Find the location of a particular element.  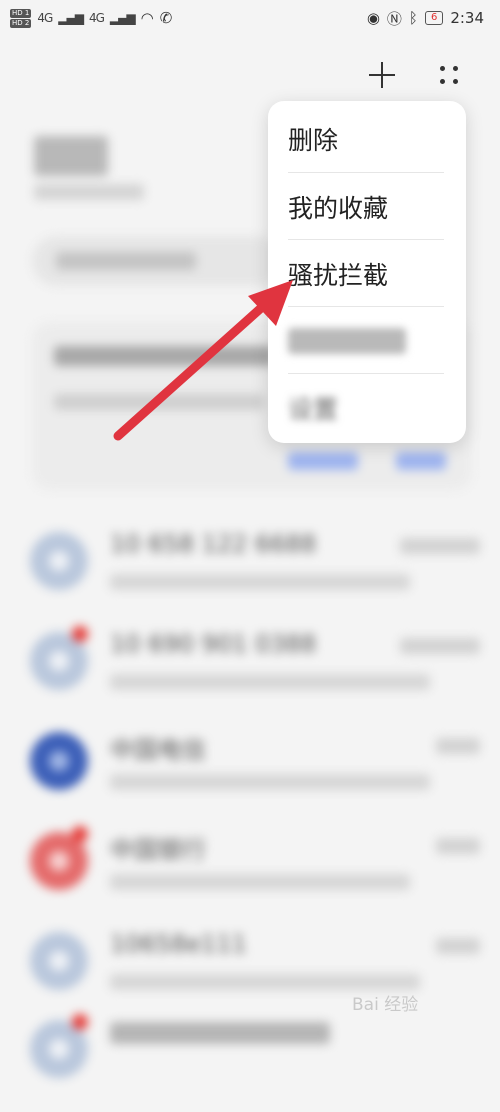

annotation-arrow-icon is located at coordinates (203, 360).